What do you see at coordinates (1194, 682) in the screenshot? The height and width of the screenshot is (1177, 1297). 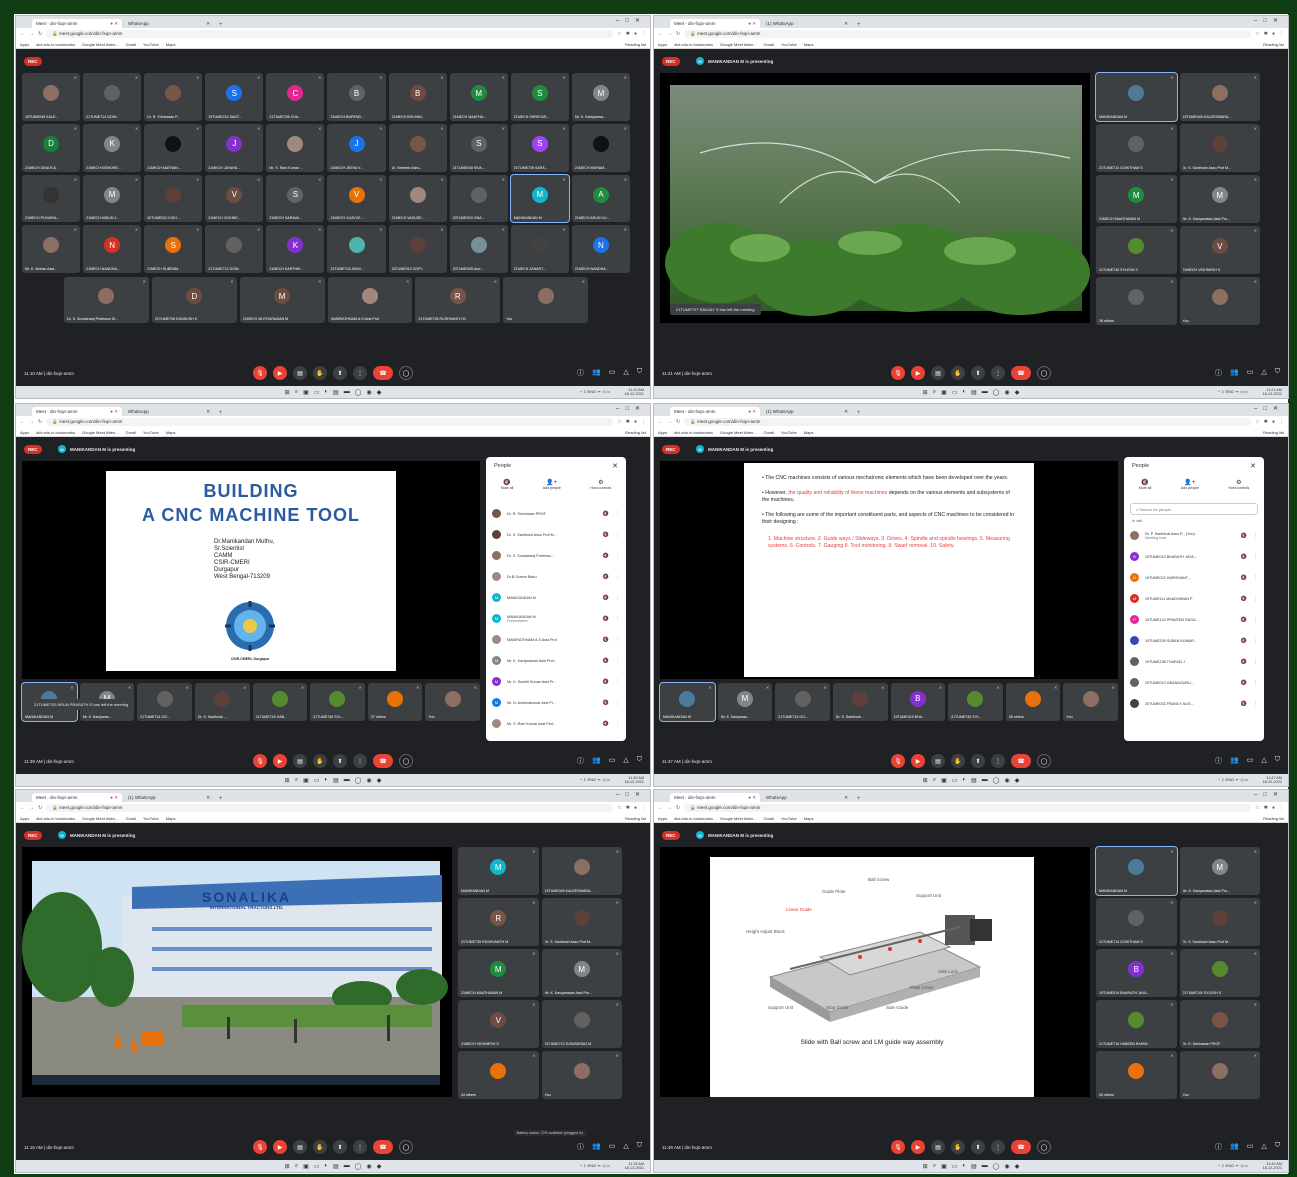 I see `people-list-item: 20TUME013 GNANAGURU... 🔇 ⋮` at bounding box center [1194, 682].